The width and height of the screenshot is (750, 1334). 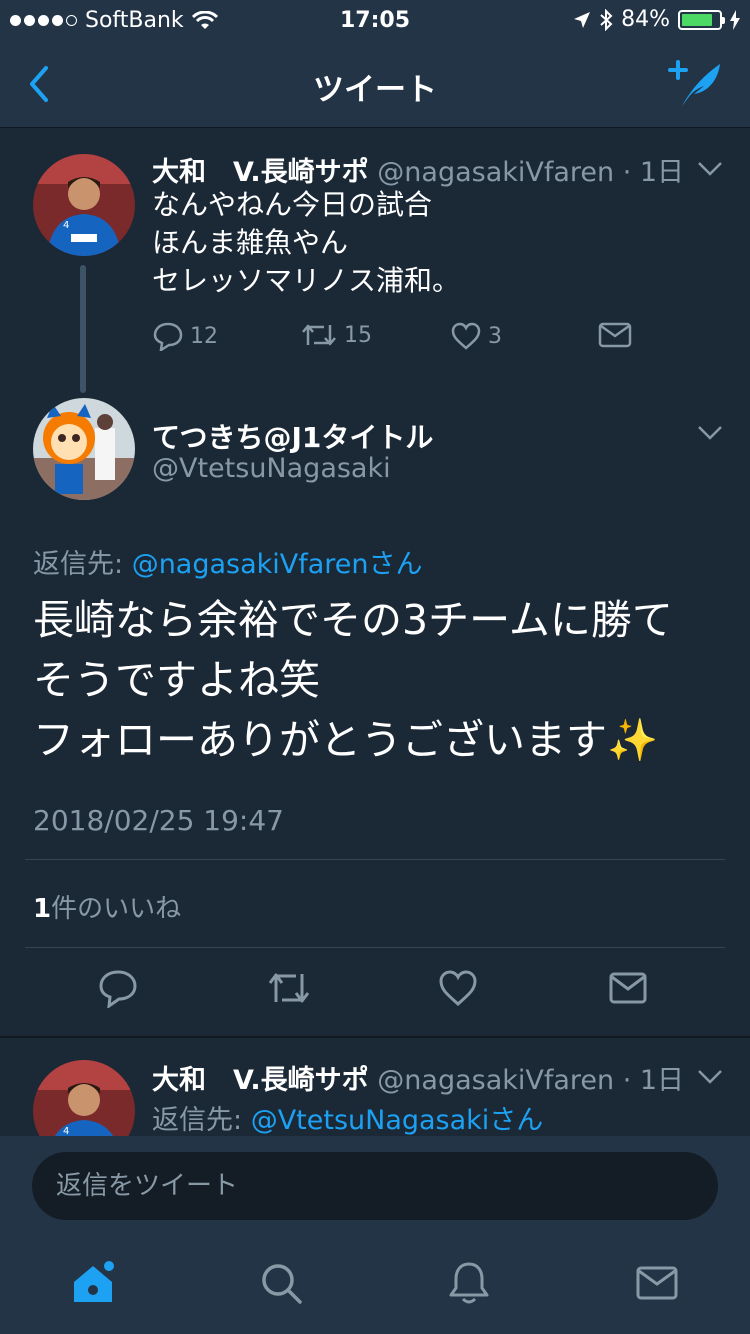 What do you see at coordinates (696, 84) in the screenshot?
I see `compose-tweet-icon` at bounding box center [696, 84].